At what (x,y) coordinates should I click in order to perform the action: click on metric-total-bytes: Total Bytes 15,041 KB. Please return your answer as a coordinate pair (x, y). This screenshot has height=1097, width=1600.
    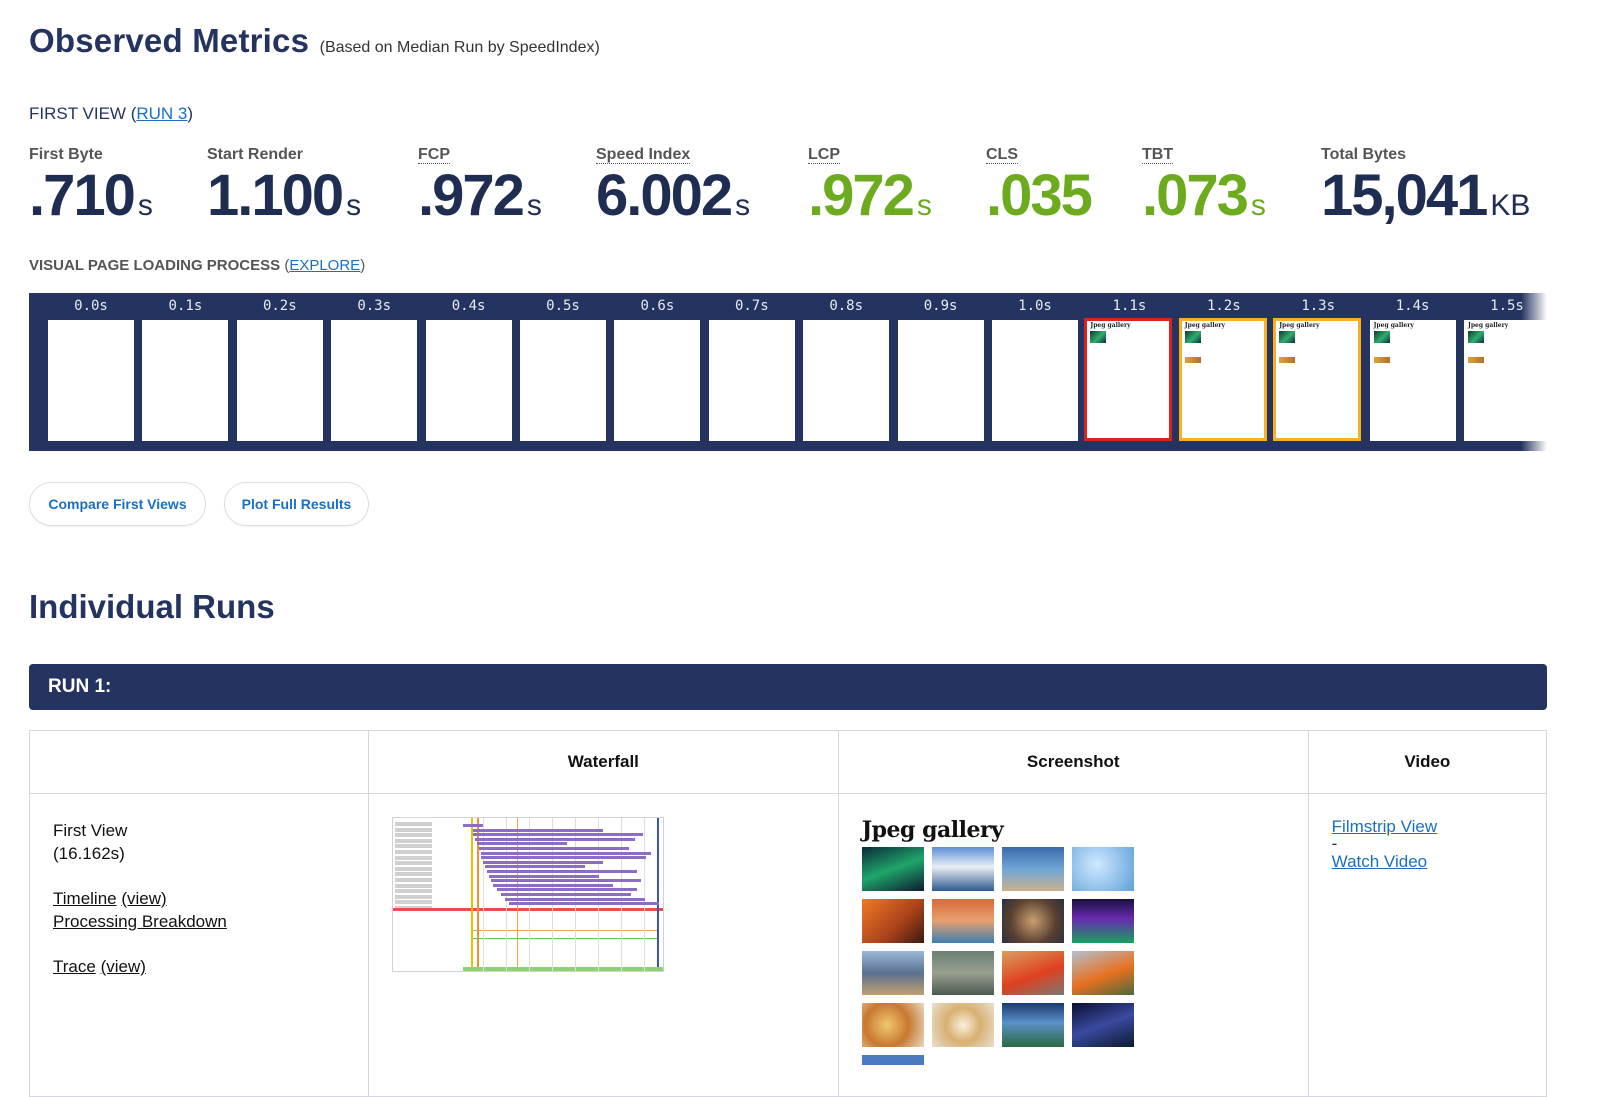
    Looking at the image, I should click on (1425, 192).